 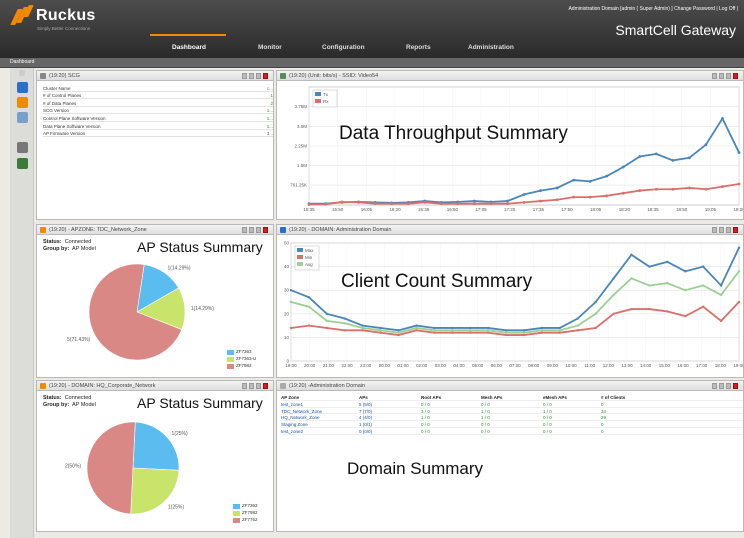 I want to click on legend-item: ZF7363, so click(x=241, y=352).